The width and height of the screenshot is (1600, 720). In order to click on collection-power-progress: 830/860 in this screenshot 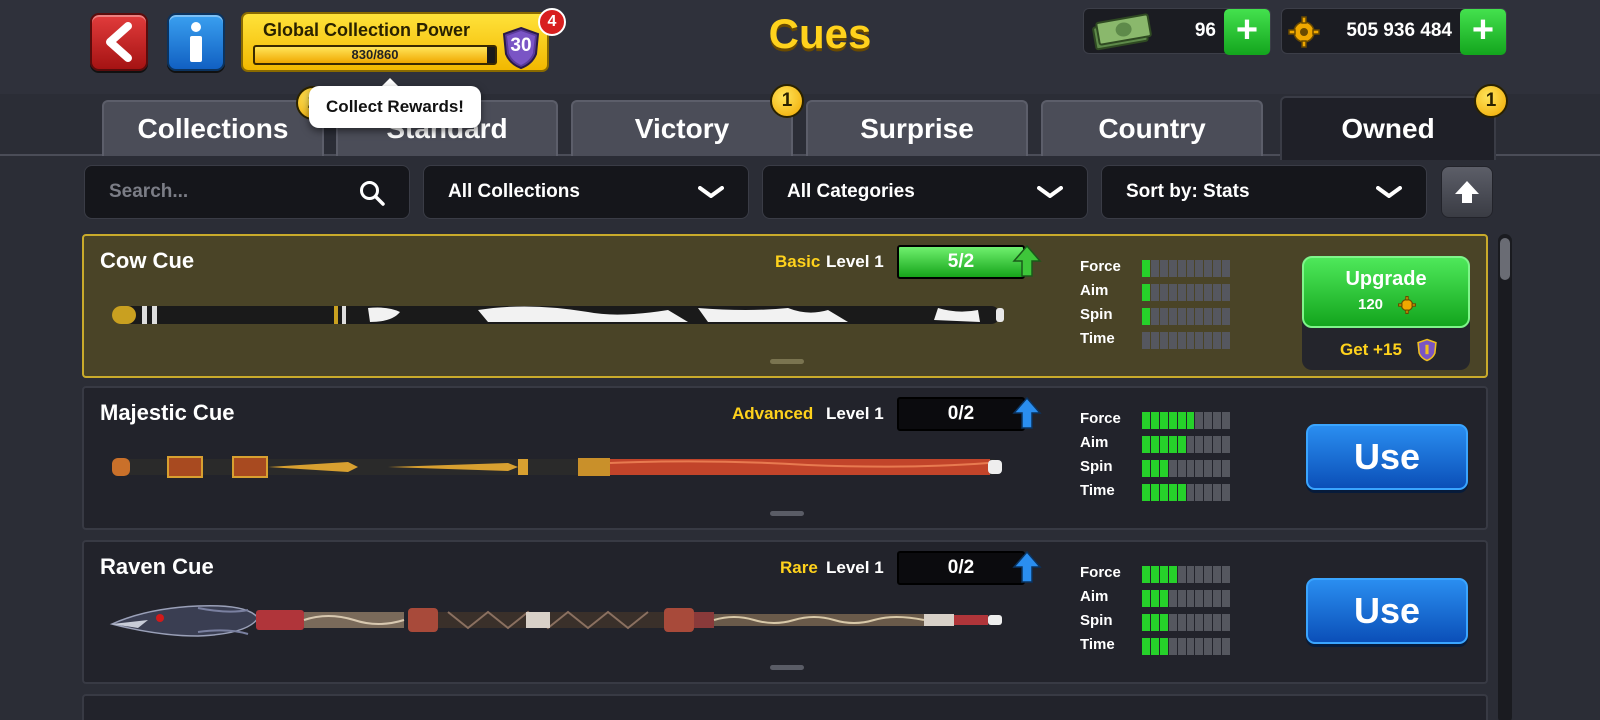, I will do `click(375, 54)`.